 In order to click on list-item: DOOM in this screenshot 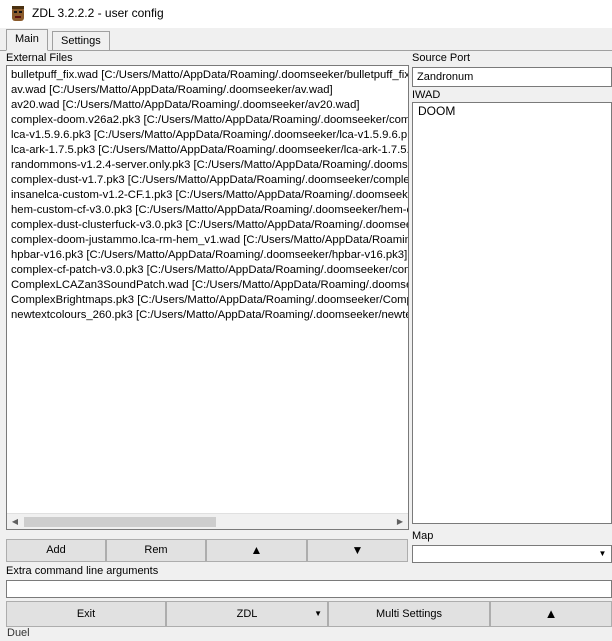, I will do `click(512, 111)`.